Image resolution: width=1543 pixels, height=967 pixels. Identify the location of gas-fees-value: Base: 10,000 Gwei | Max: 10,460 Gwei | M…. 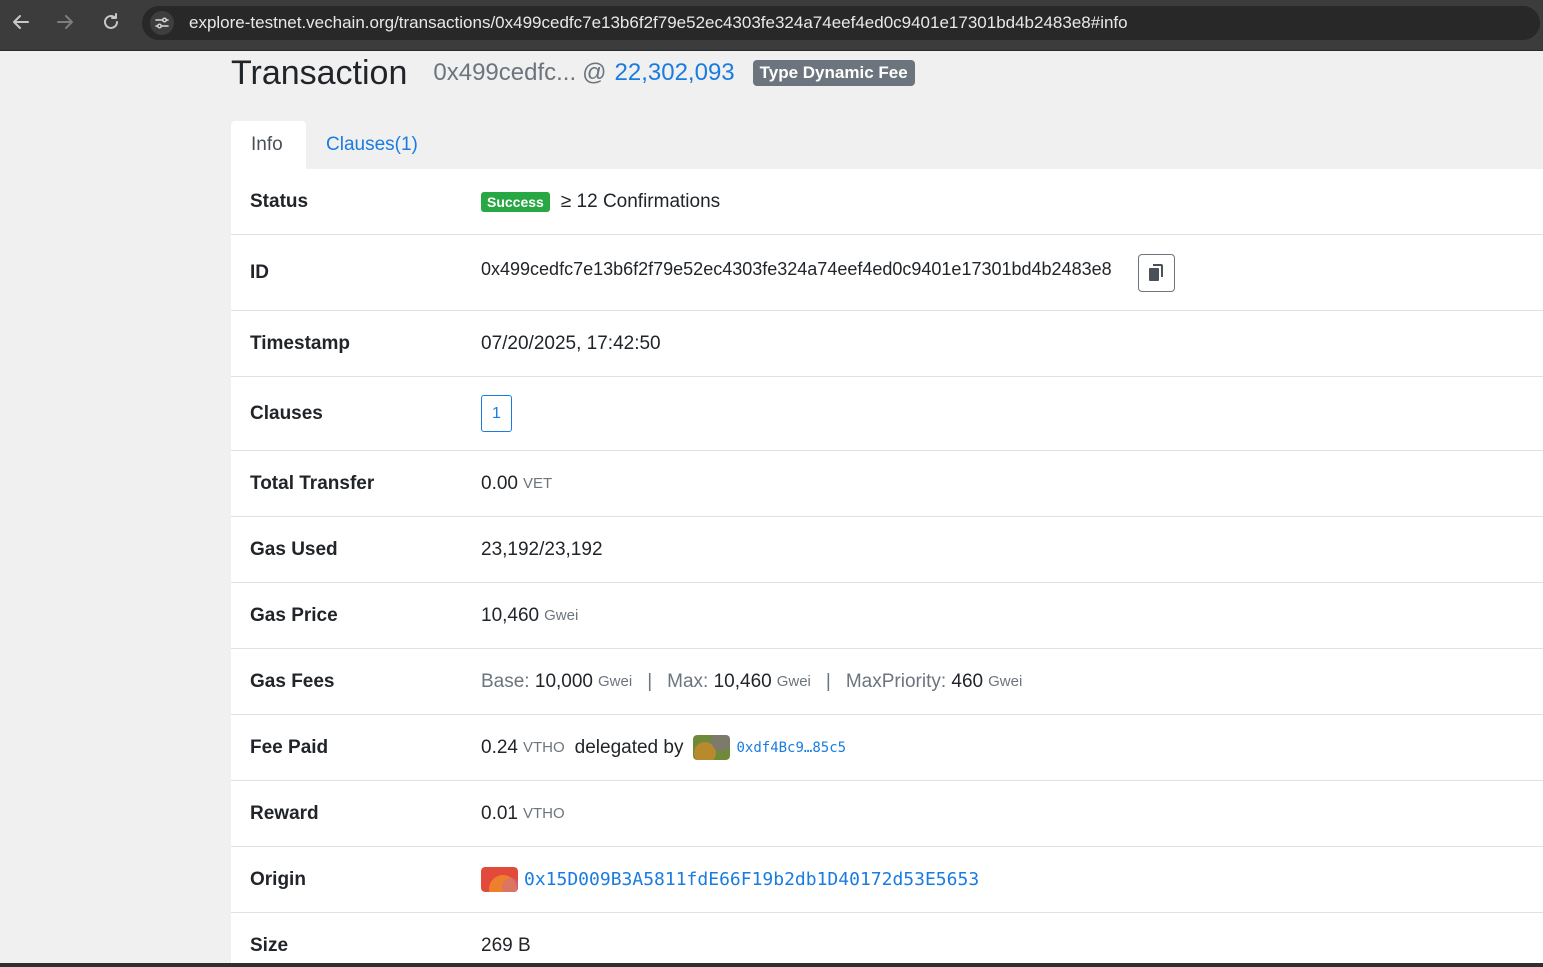
(1002, 681).